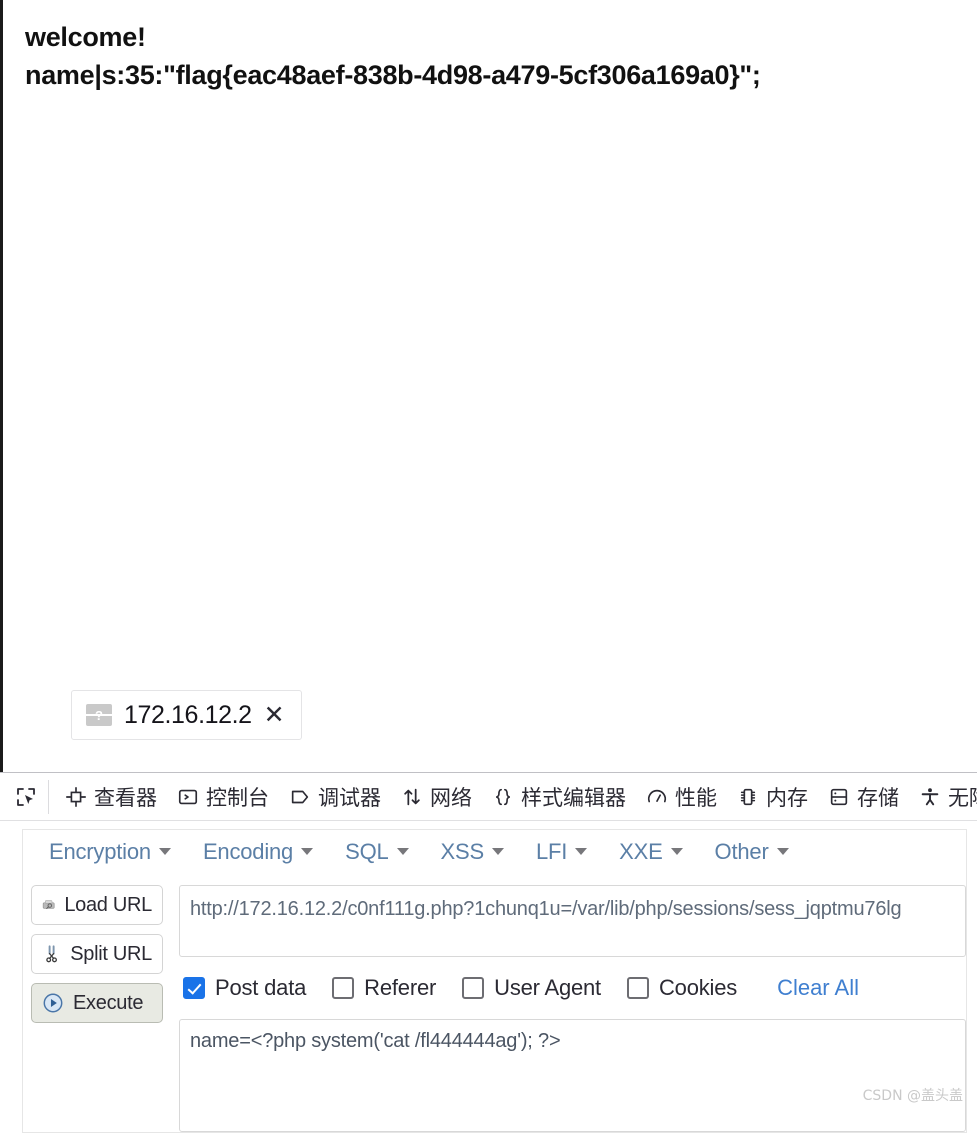 This screenshot has height=1133, width=977. I want to click on close-icon: ✕, so click(274, 715).